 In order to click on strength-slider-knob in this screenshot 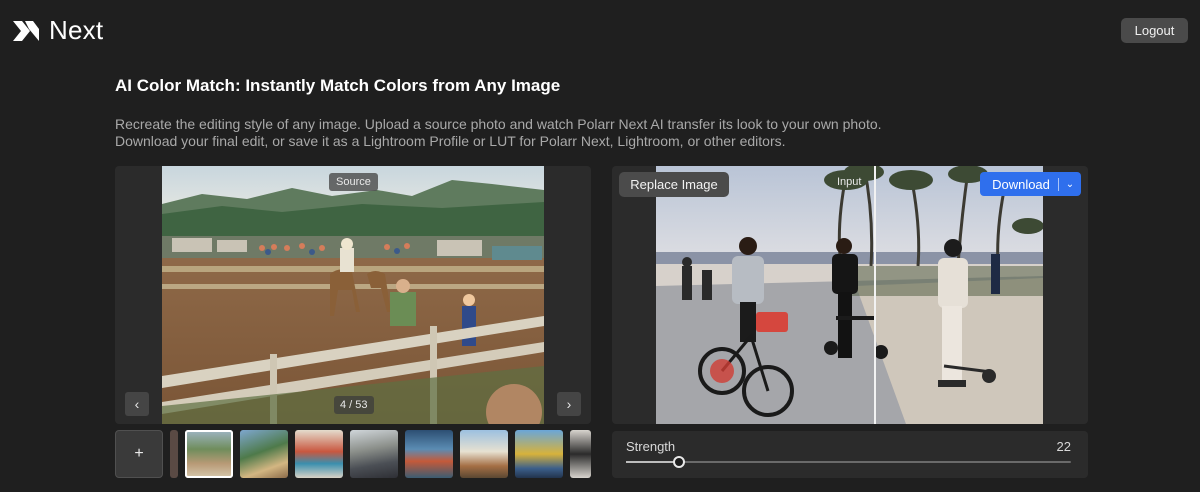, I will do `click(679, 462)`.